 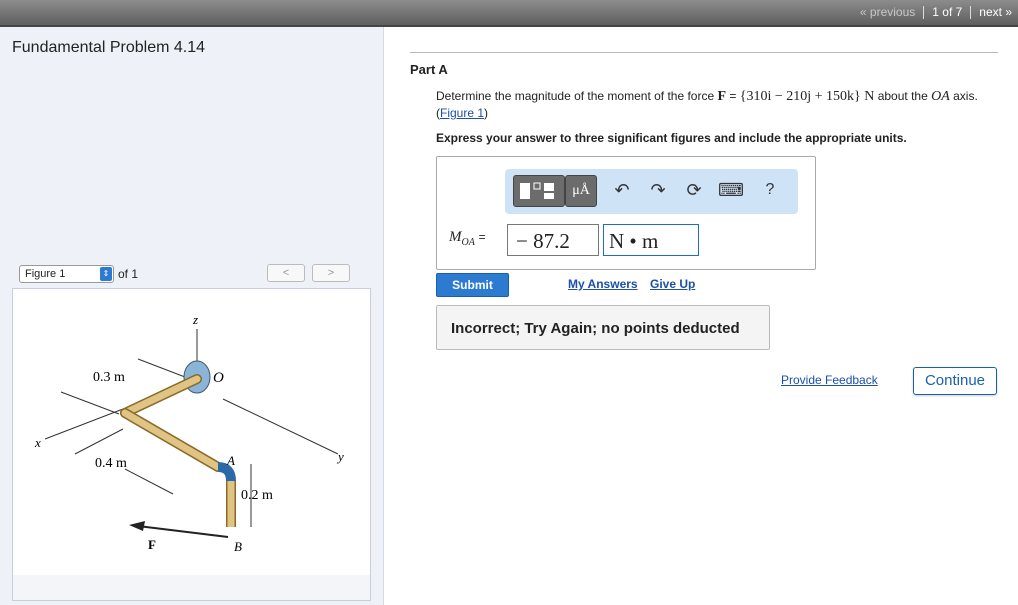 I want to click on math-toolbar: μÅ ↶ ↷ ⟳ ⌨ ?, so click(x=651, y=191).